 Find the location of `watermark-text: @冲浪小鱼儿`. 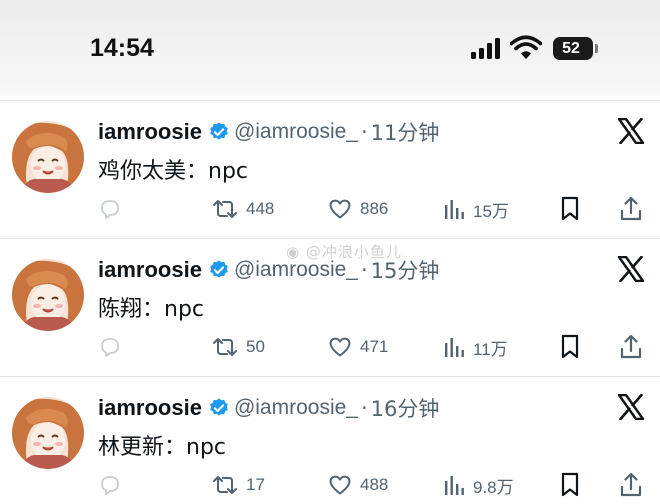

watermark-text: @冲浪小鱼儿 is located at coordinates (353, 252).